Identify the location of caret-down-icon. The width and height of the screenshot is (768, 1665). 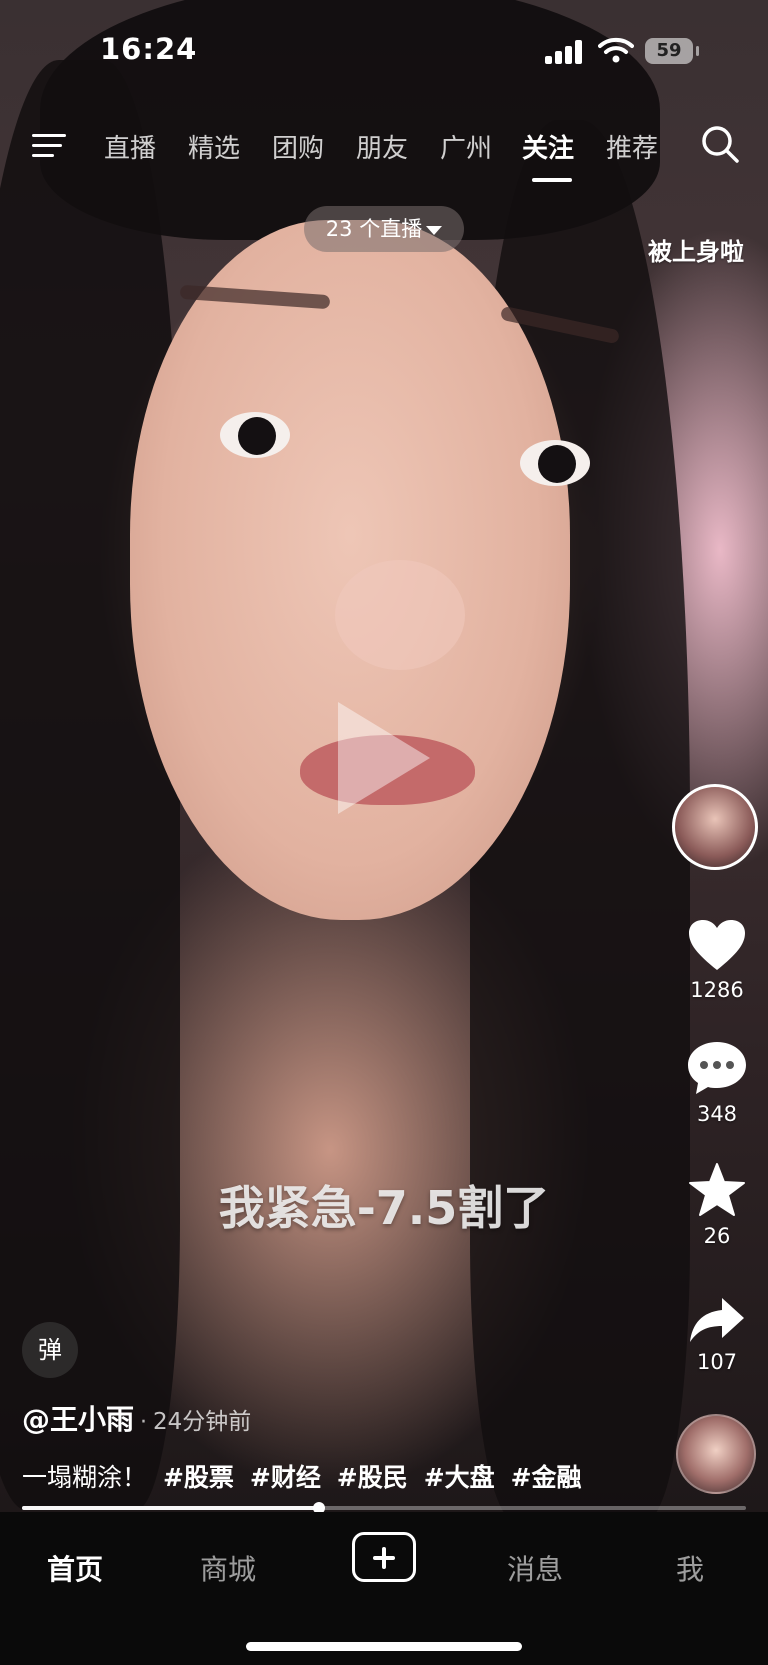
(434, 230).